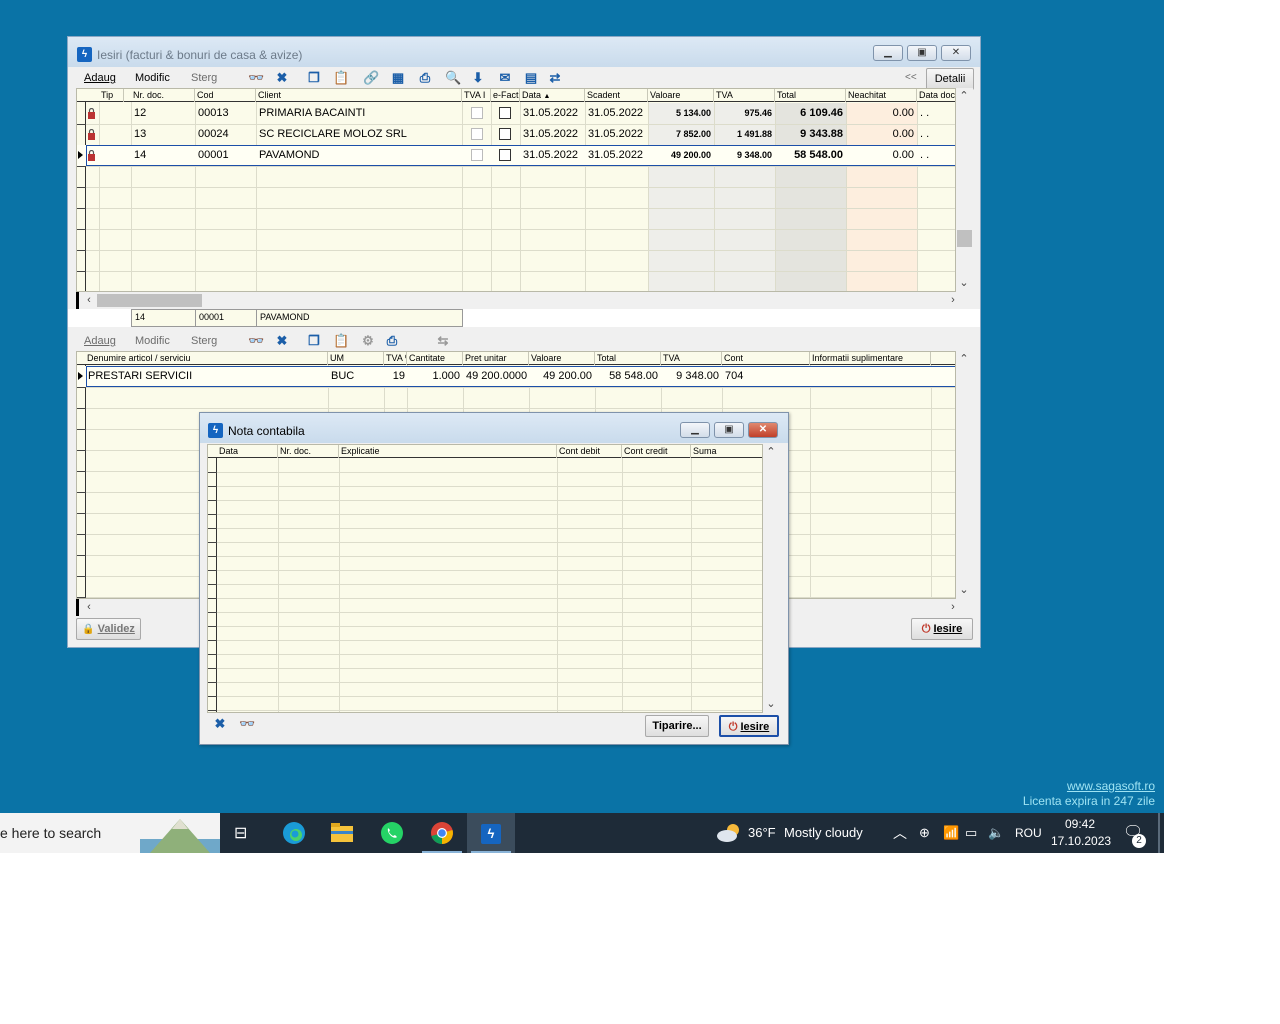 This screenshot has width=1280, height=1024. I want to click on col-cont: Cont, so click(766, 358).